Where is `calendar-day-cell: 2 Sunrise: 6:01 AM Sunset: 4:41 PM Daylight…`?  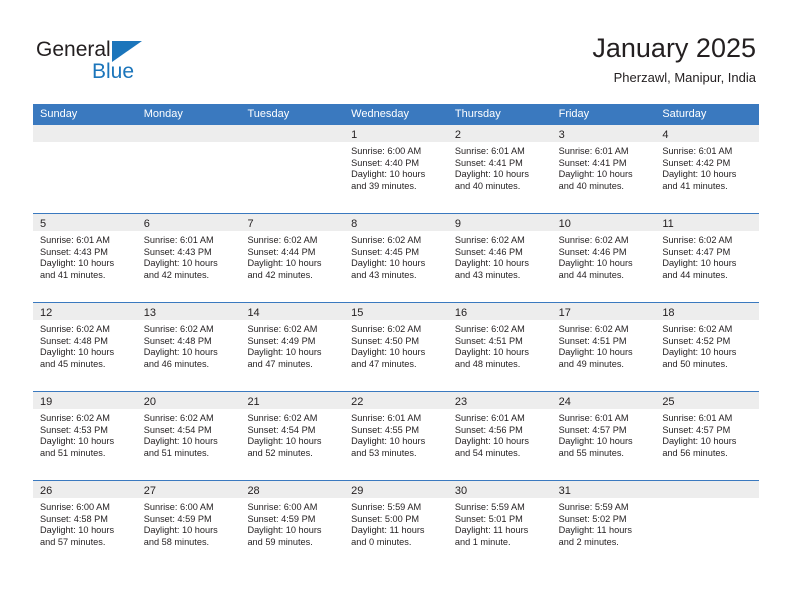 calendar-day-cell: 2 Sunrise: 6:01 AM Sunset: 4:41 PM Daylight… is located at coordinates (499, 169).